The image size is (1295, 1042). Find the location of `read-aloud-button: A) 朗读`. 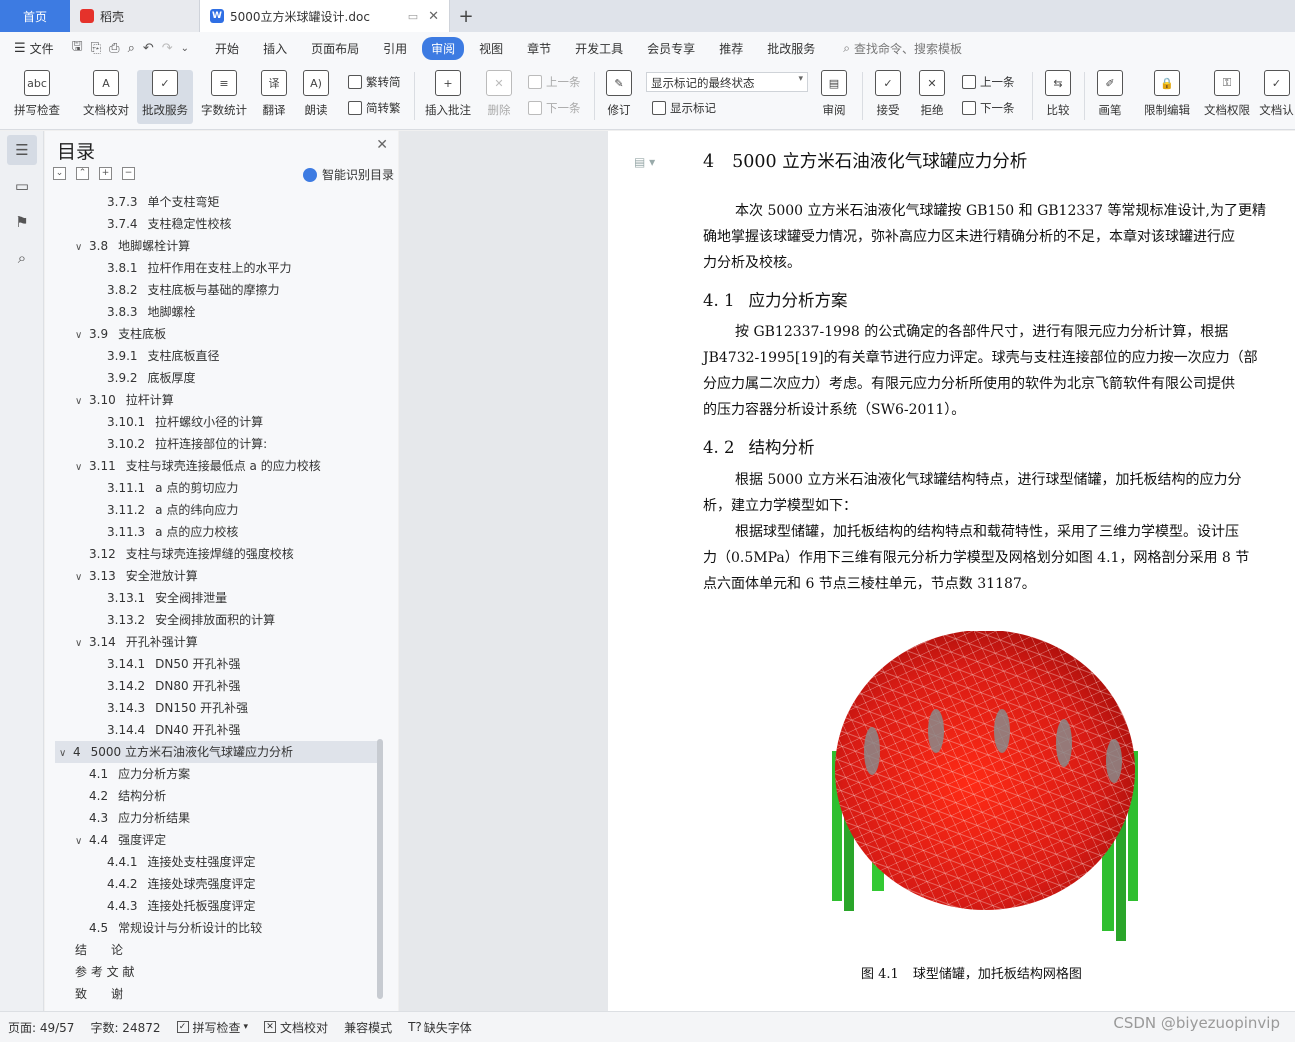

read-aloud-button: A) 朗读 is located at coordinates (316, 97).